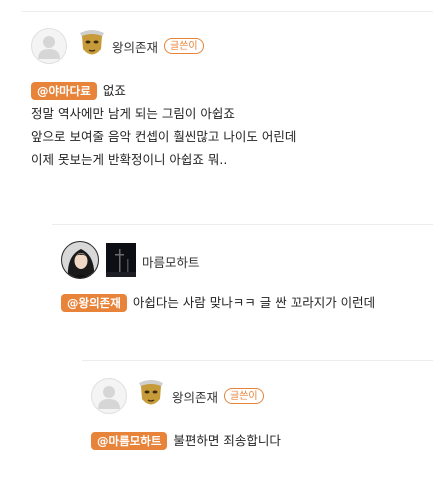  Describe the element at coordinates (129, 159) in the screenshot. I see `comment-line: 이제 못보는게 반확정이니 아쉽죠 뭐..` at that location.